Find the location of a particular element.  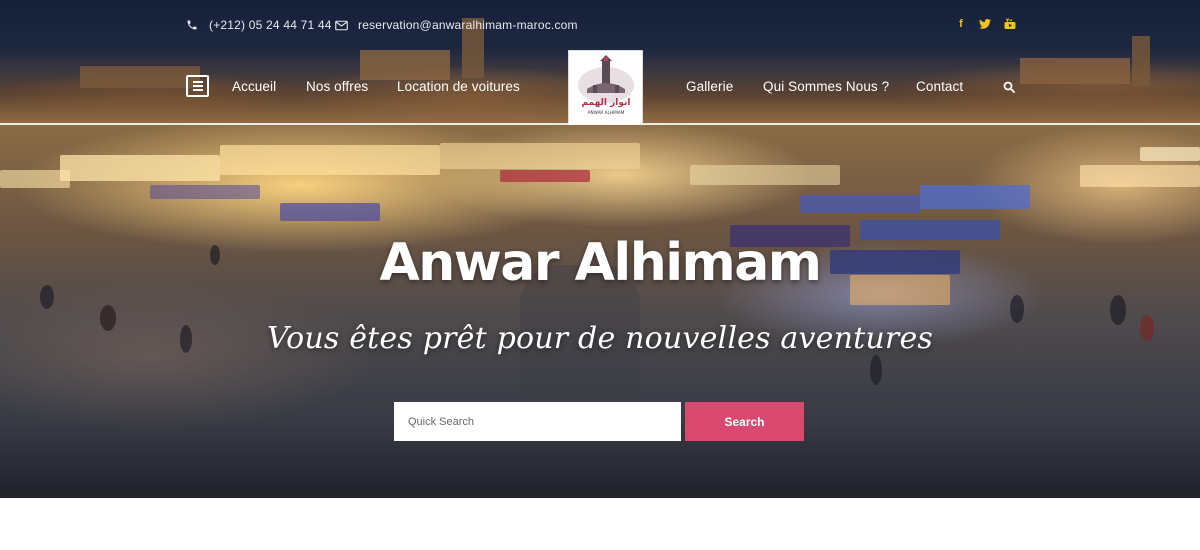

topbar-email: reservation@anwaralhimam-maroc.com is located at coordinates (456, 25).